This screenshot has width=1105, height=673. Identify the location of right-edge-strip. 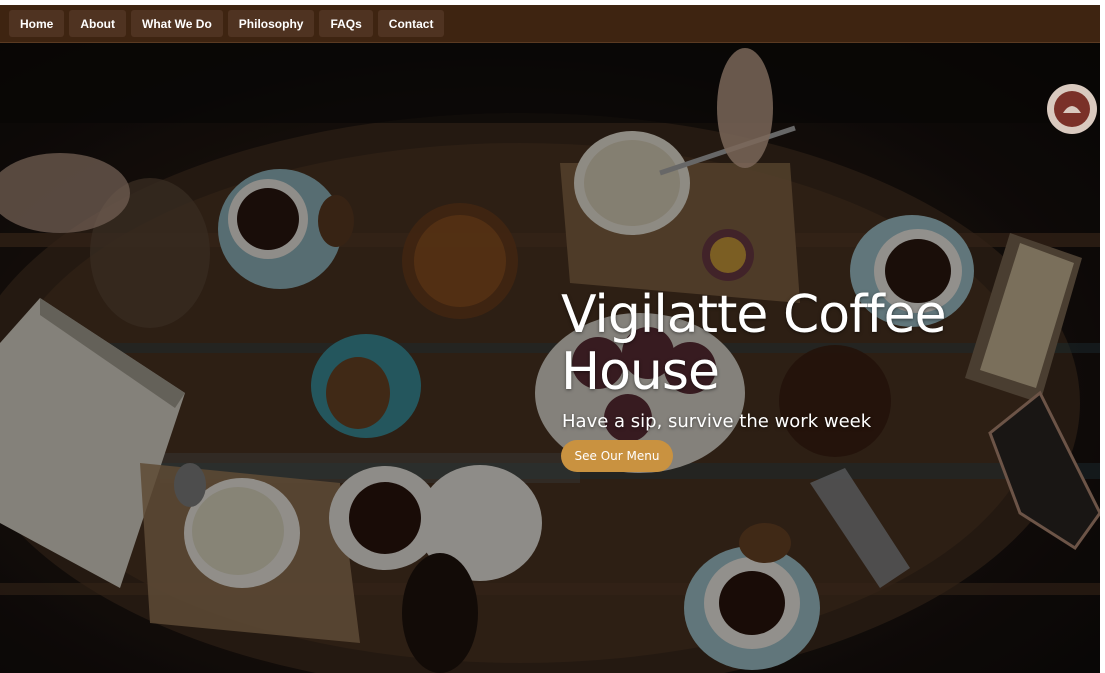
(1102, 358).